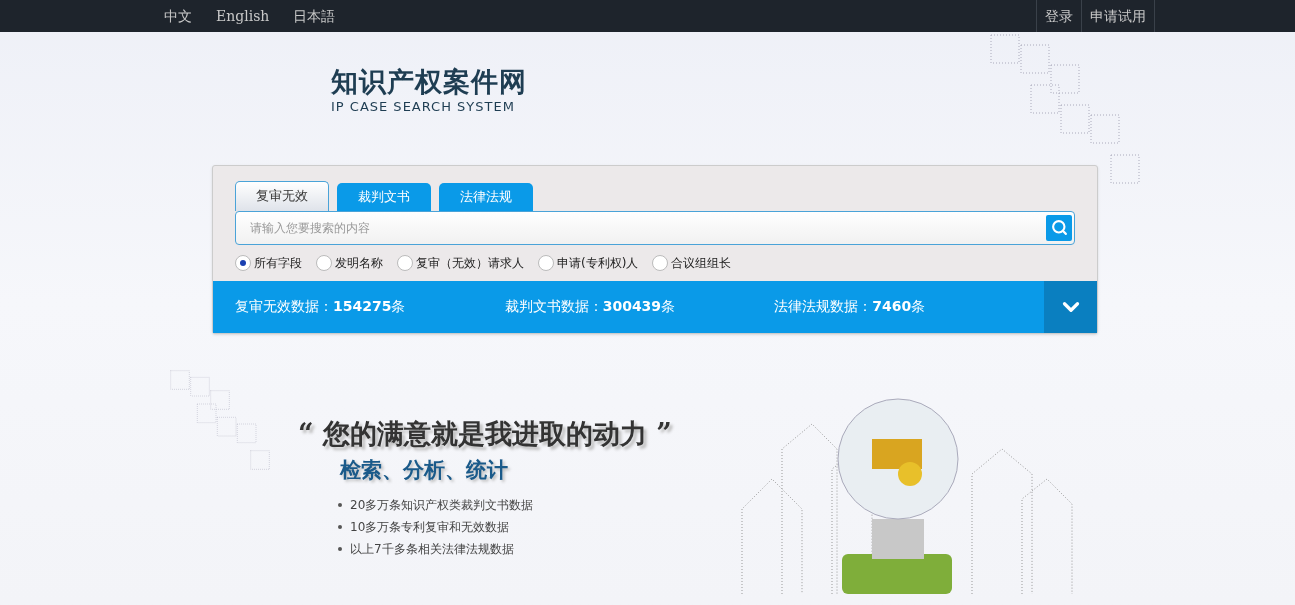 Image resolution: width=1295 pixels, height=605 pixels. I want to click on language-link: 中文, so click(178, 16).